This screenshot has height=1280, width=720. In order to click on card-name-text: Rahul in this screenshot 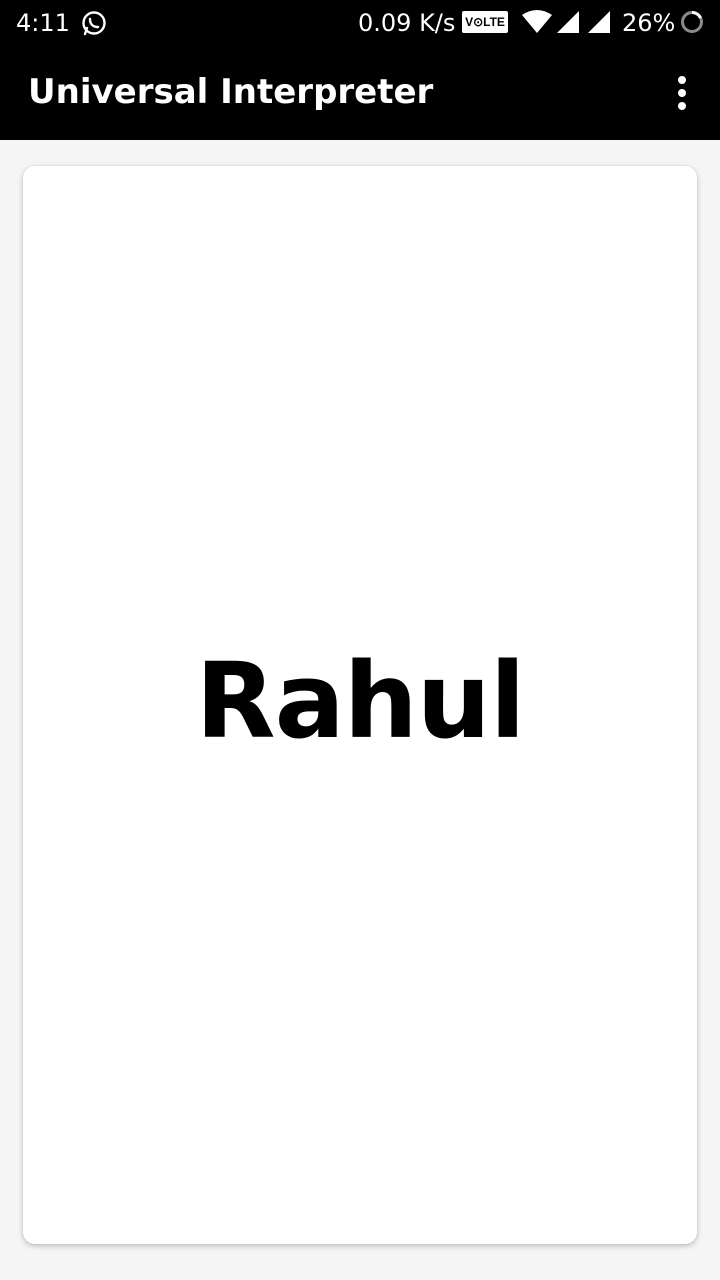, I will do `click(360, 701)`.